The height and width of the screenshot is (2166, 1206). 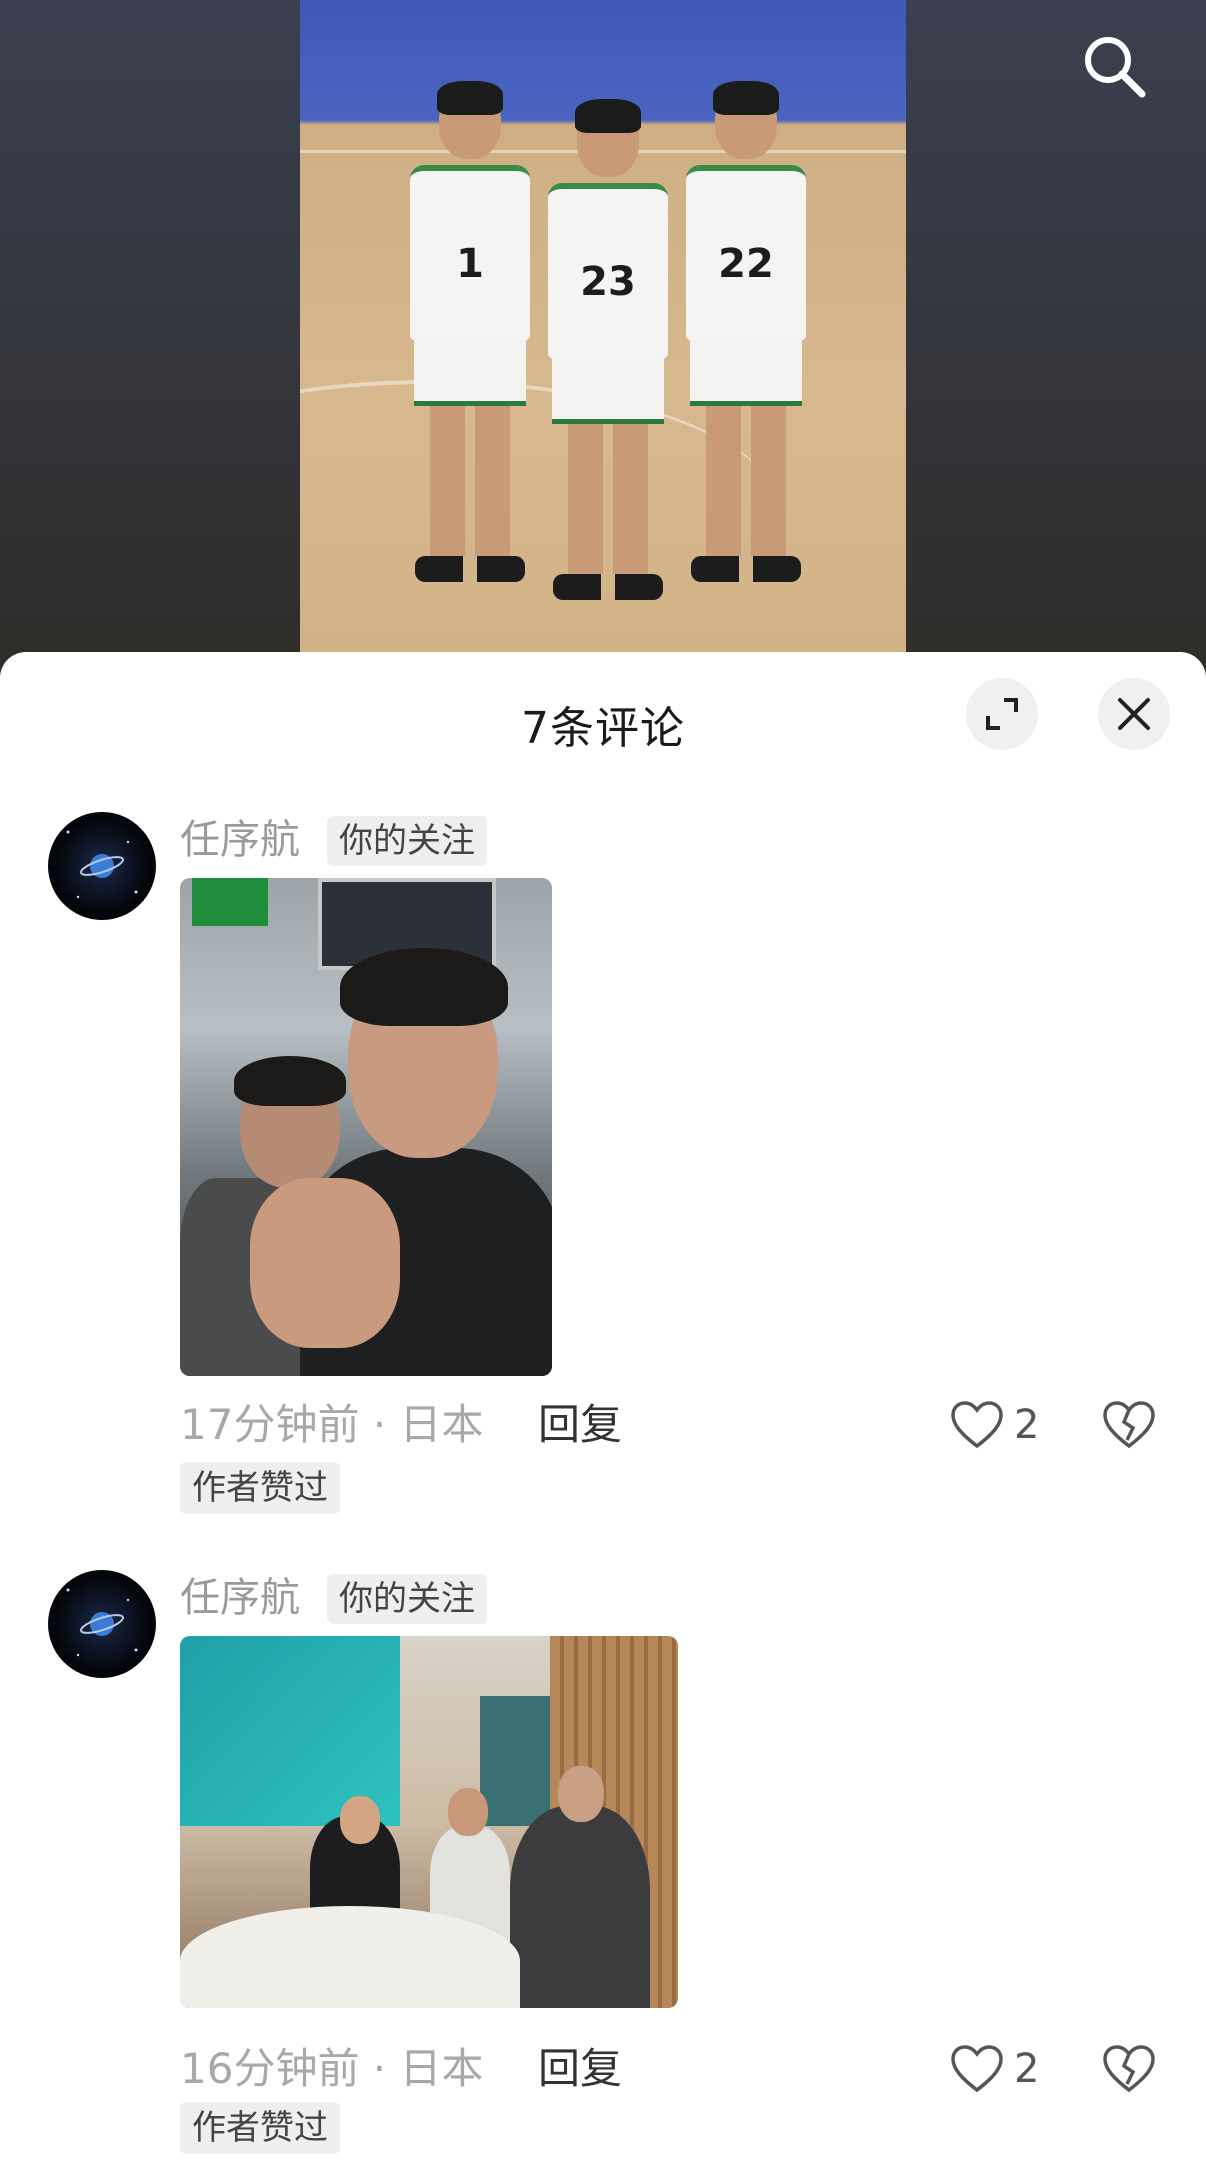 I want to click on comment-time-location: 17分钟前 · 日本, so click(x=332, y=1424).